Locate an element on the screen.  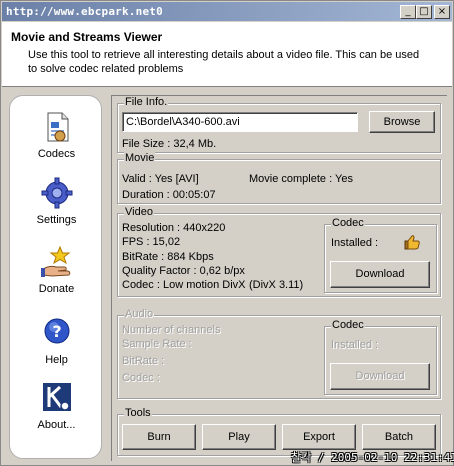
video-download-button: Download is located at coordinates (380, 274).